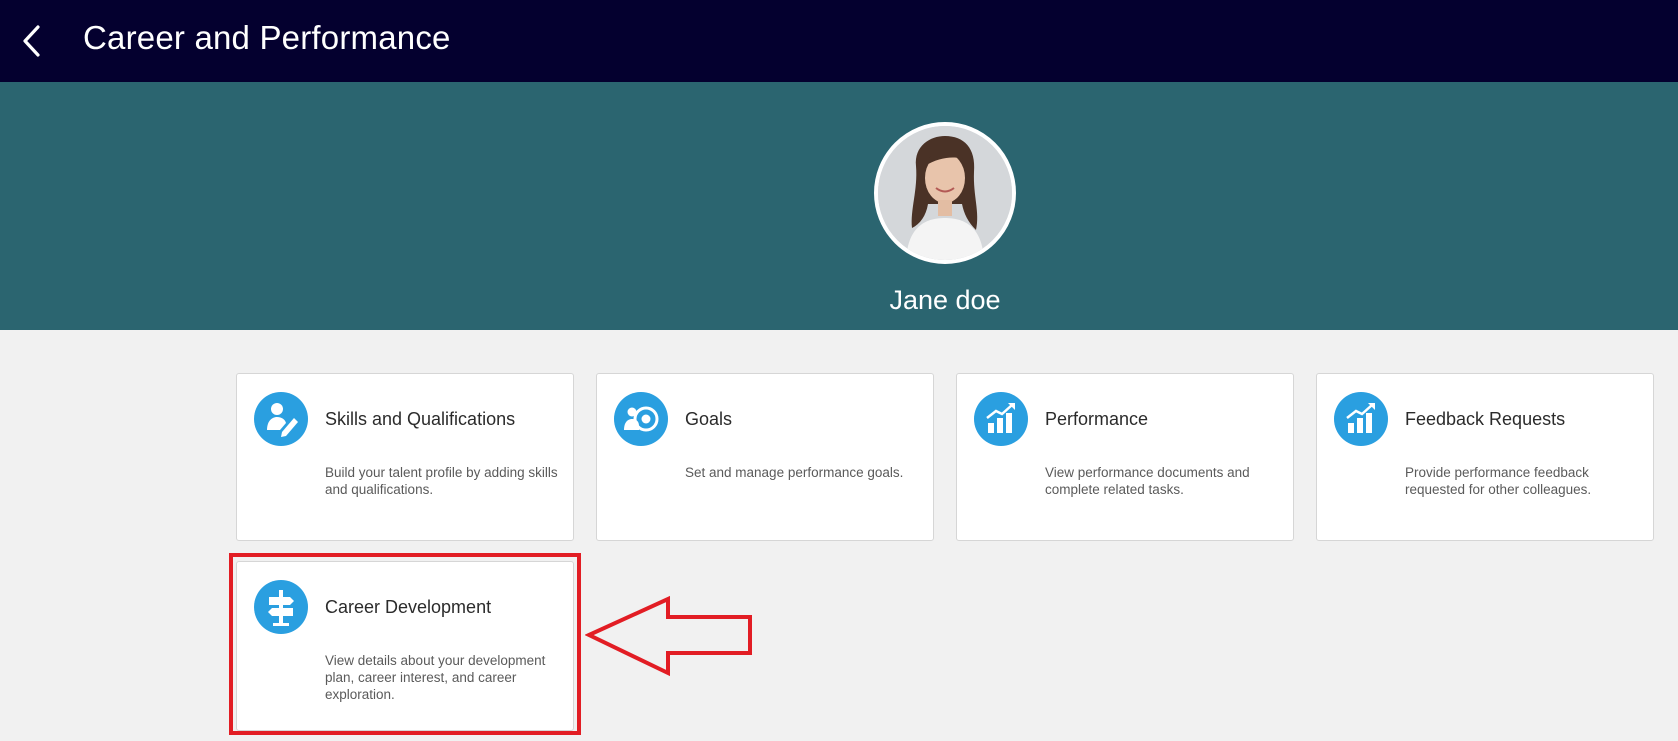 Image resolution: width=1678 pixels, height=741 pixels. Describe the element at coordinates (267, 37) in the screenshot. I see `page-title: Career and Performance` at that location.